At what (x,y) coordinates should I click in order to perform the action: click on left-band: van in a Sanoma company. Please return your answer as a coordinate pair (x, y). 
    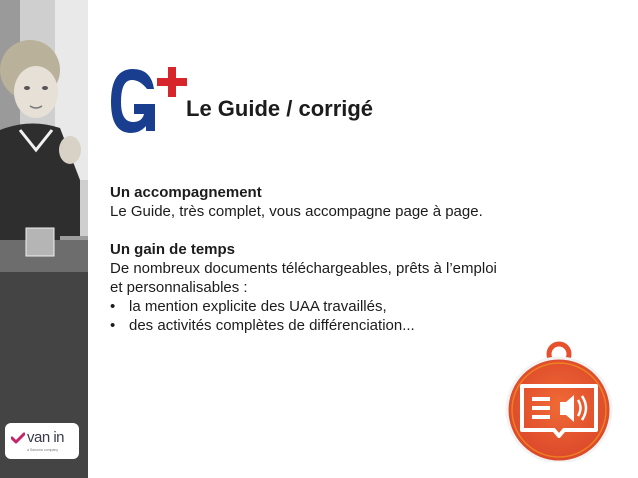
    Looking at the image, I should click on (44, 239).